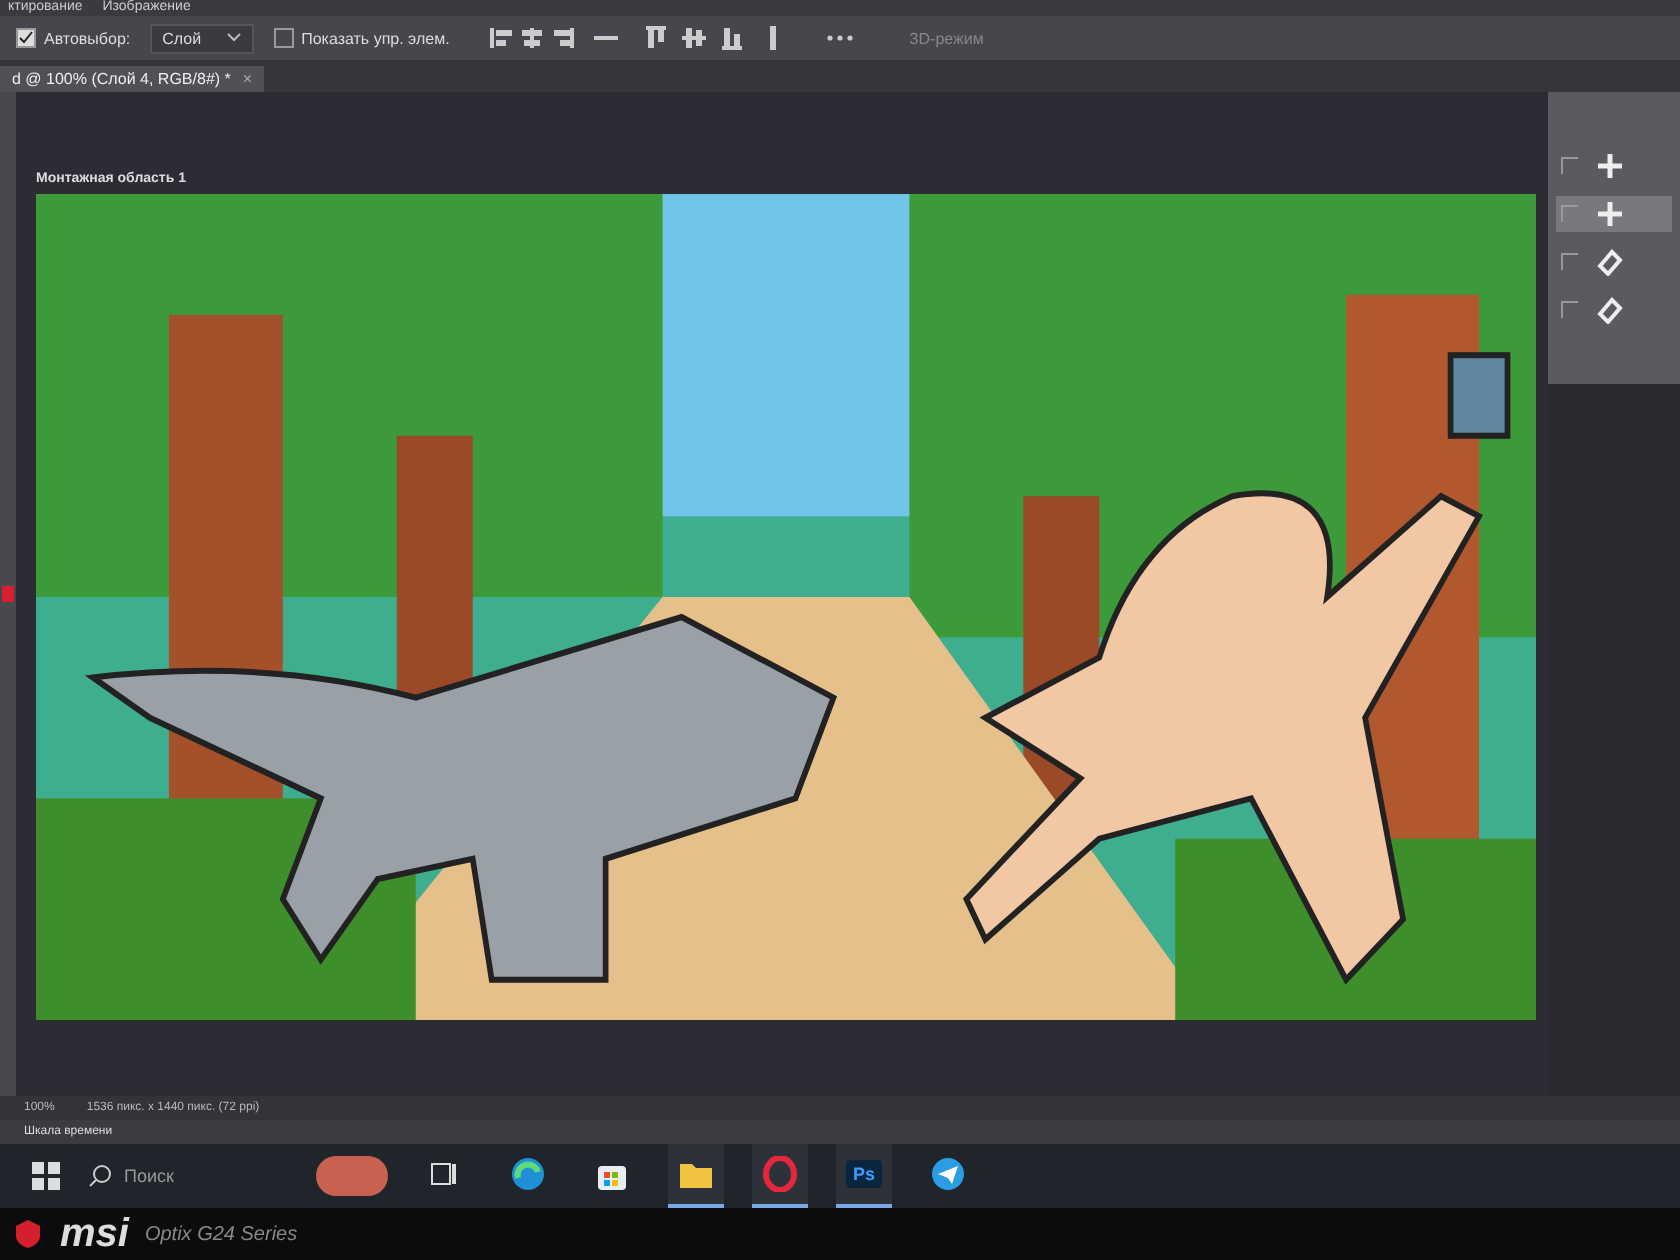 The width and height of the screenshot is (1680, 1260). I want to click on ring-icon, so click(780, 1174).